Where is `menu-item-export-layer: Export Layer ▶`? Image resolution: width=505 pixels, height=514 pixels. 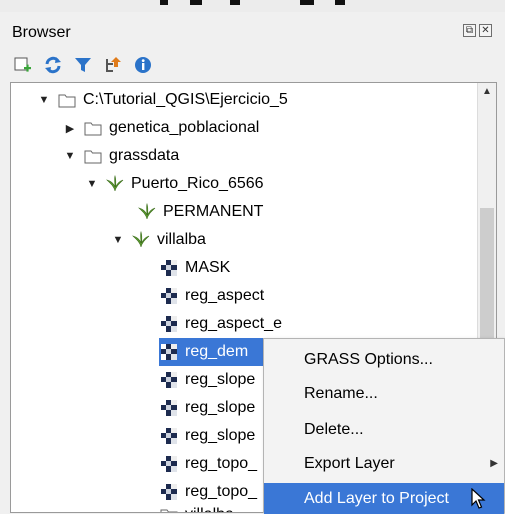
menu-item-export-layer: Export Layer ▶ is located at coordinates (384, 463).